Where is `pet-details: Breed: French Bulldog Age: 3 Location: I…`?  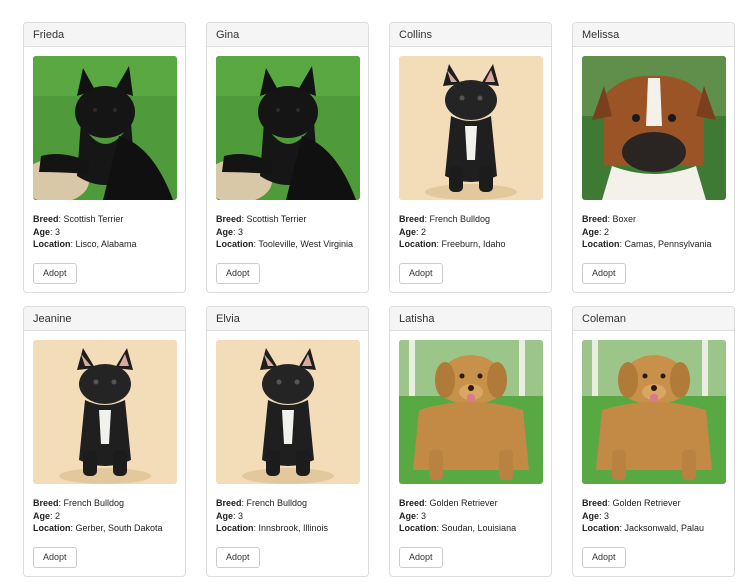 pet-details: Breed: French Bulldog Age: 3 Location: I… is located at coordinates (272, 515).